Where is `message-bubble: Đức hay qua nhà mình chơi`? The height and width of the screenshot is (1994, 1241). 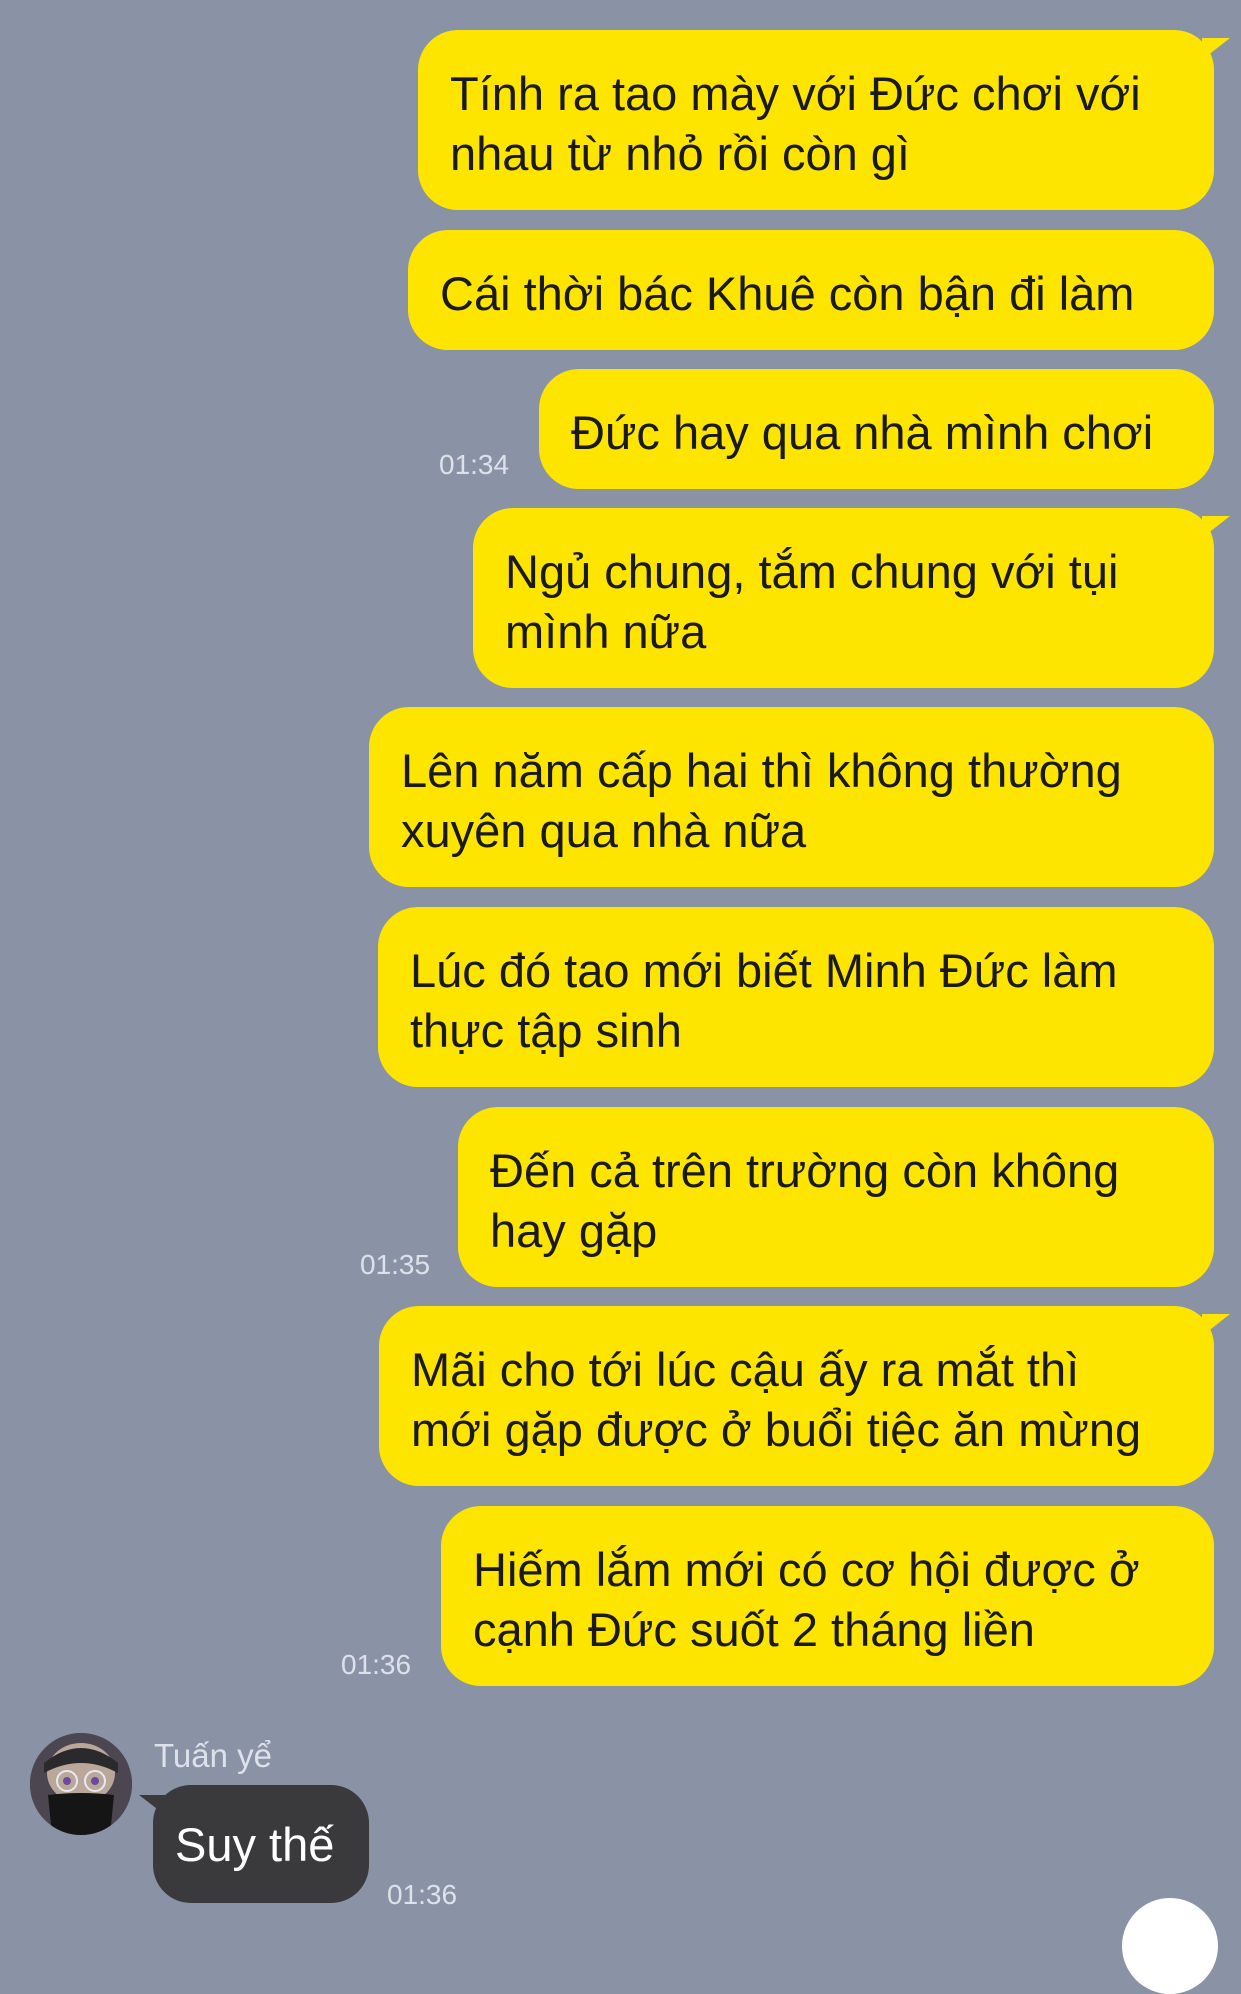 message-bubble: Đức hay qua nhà mình chơi is located at coordinates (876, 429).